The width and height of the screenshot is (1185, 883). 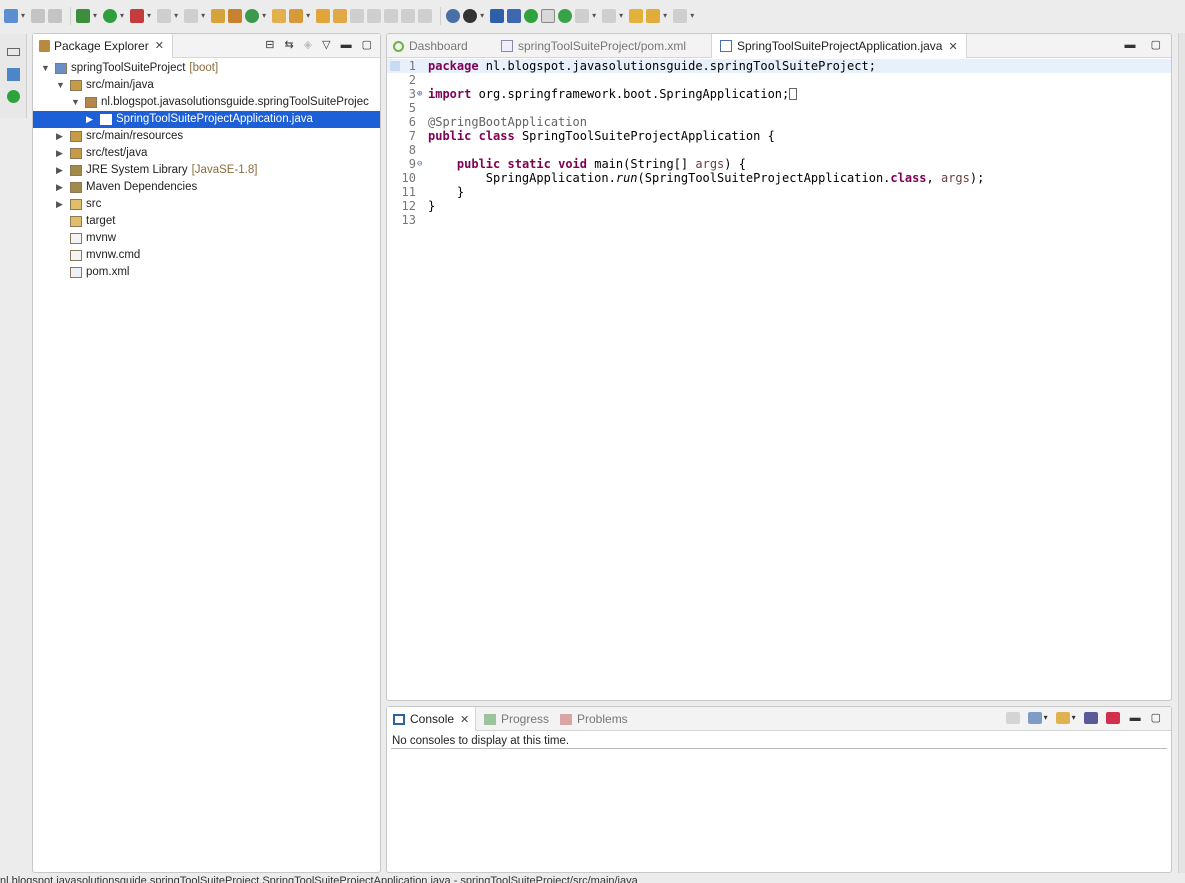 I want to click on debug-dropdown-icon: ▾, so click(x=95, y=15).